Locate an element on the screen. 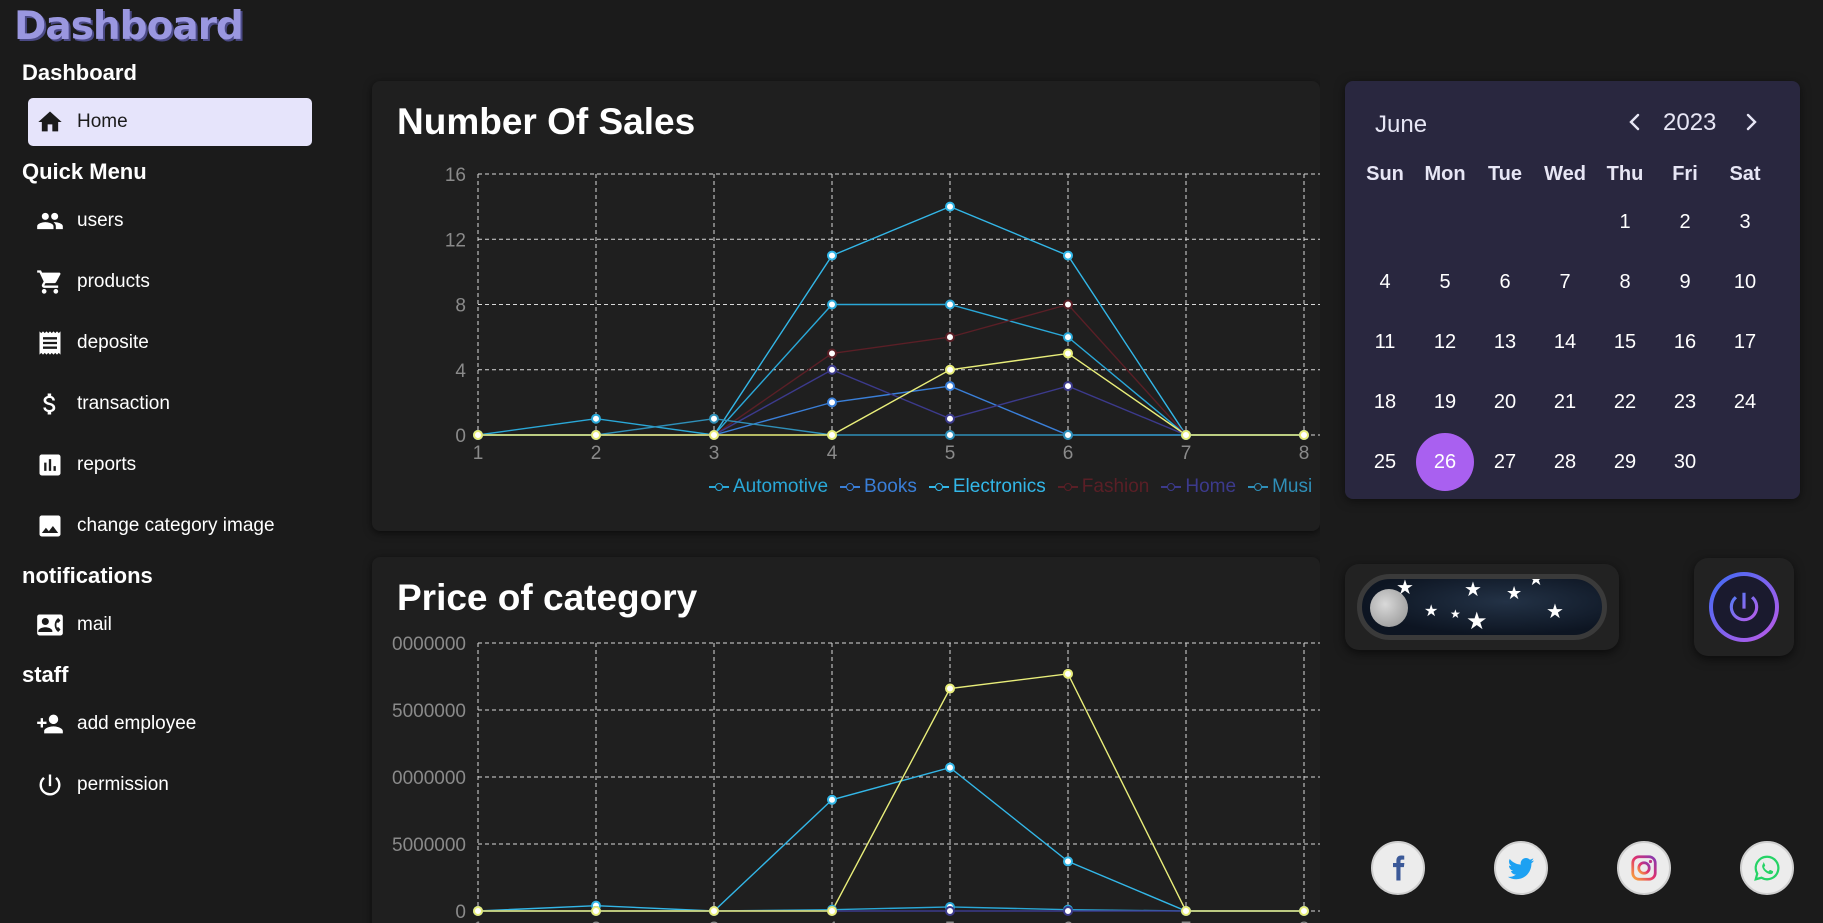  calendar-day: 16 is located at coordinates (1685, 342).